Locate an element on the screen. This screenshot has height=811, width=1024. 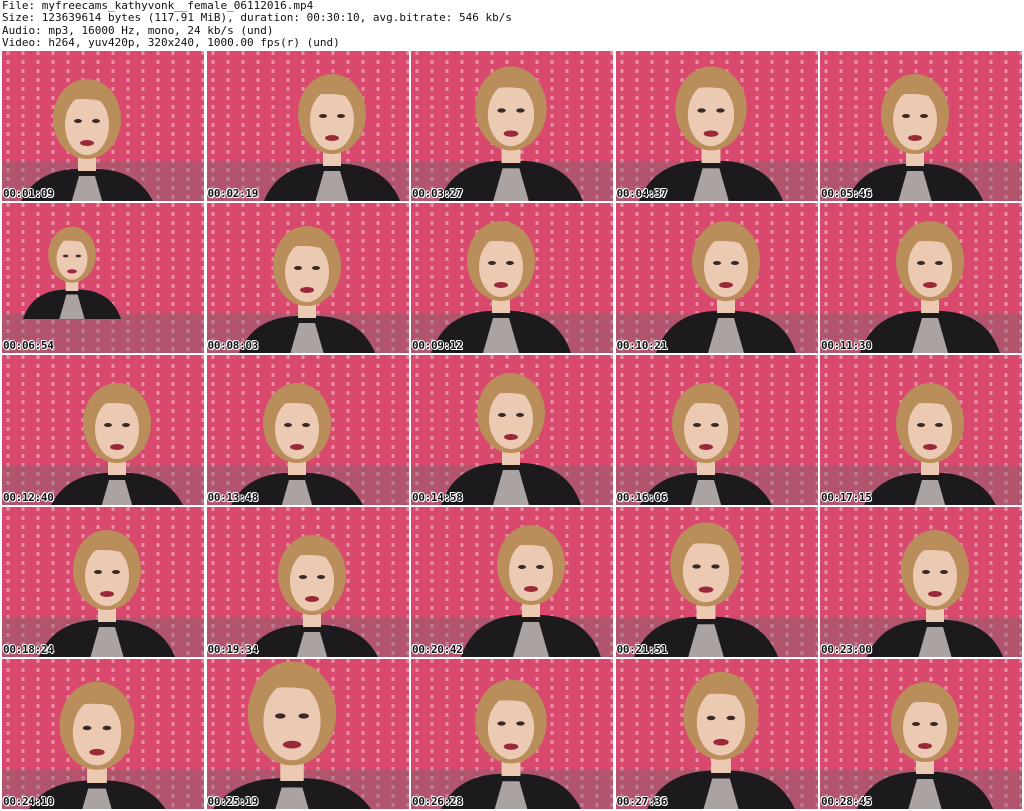
video-thumbnail: 00:05:46 is located at coordinates (921, 126).